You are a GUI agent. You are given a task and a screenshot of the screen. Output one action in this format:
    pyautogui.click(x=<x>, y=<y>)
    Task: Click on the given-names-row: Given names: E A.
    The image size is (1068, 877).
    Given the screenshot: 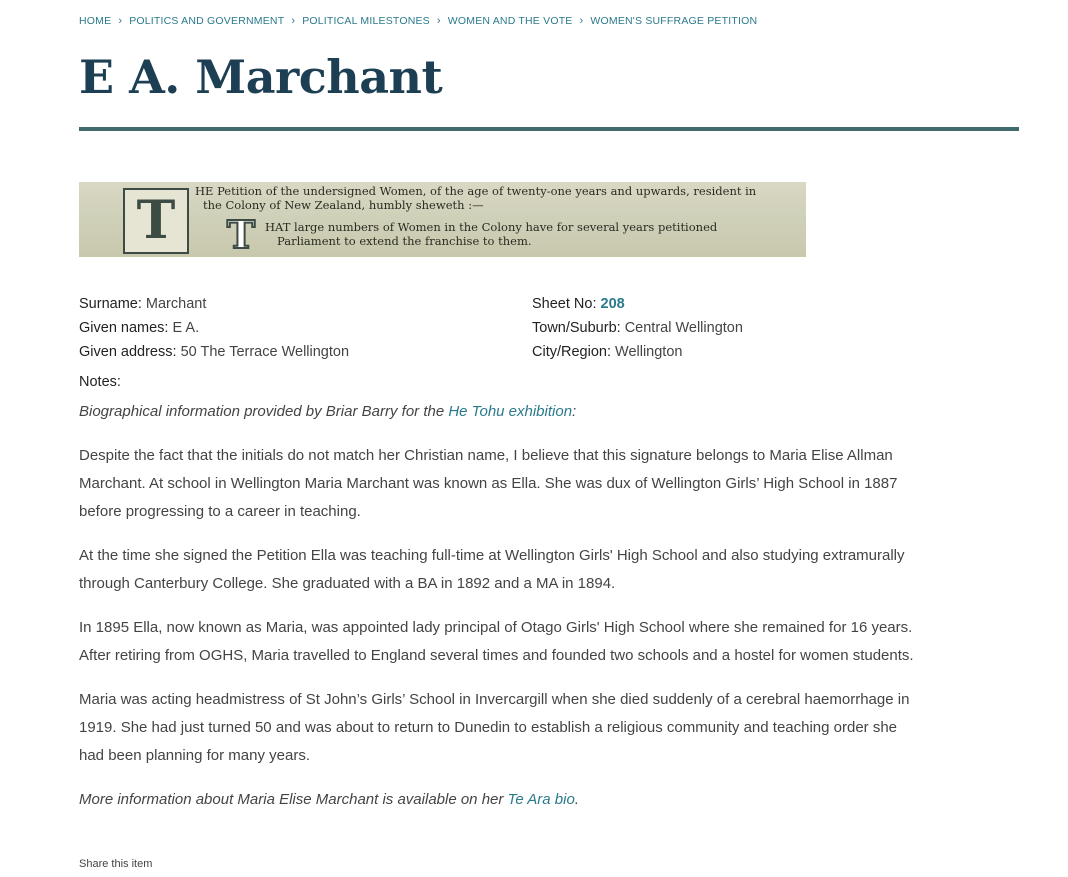 What is the action you would take?
    pyautogui.click(x=214, y=328)
    